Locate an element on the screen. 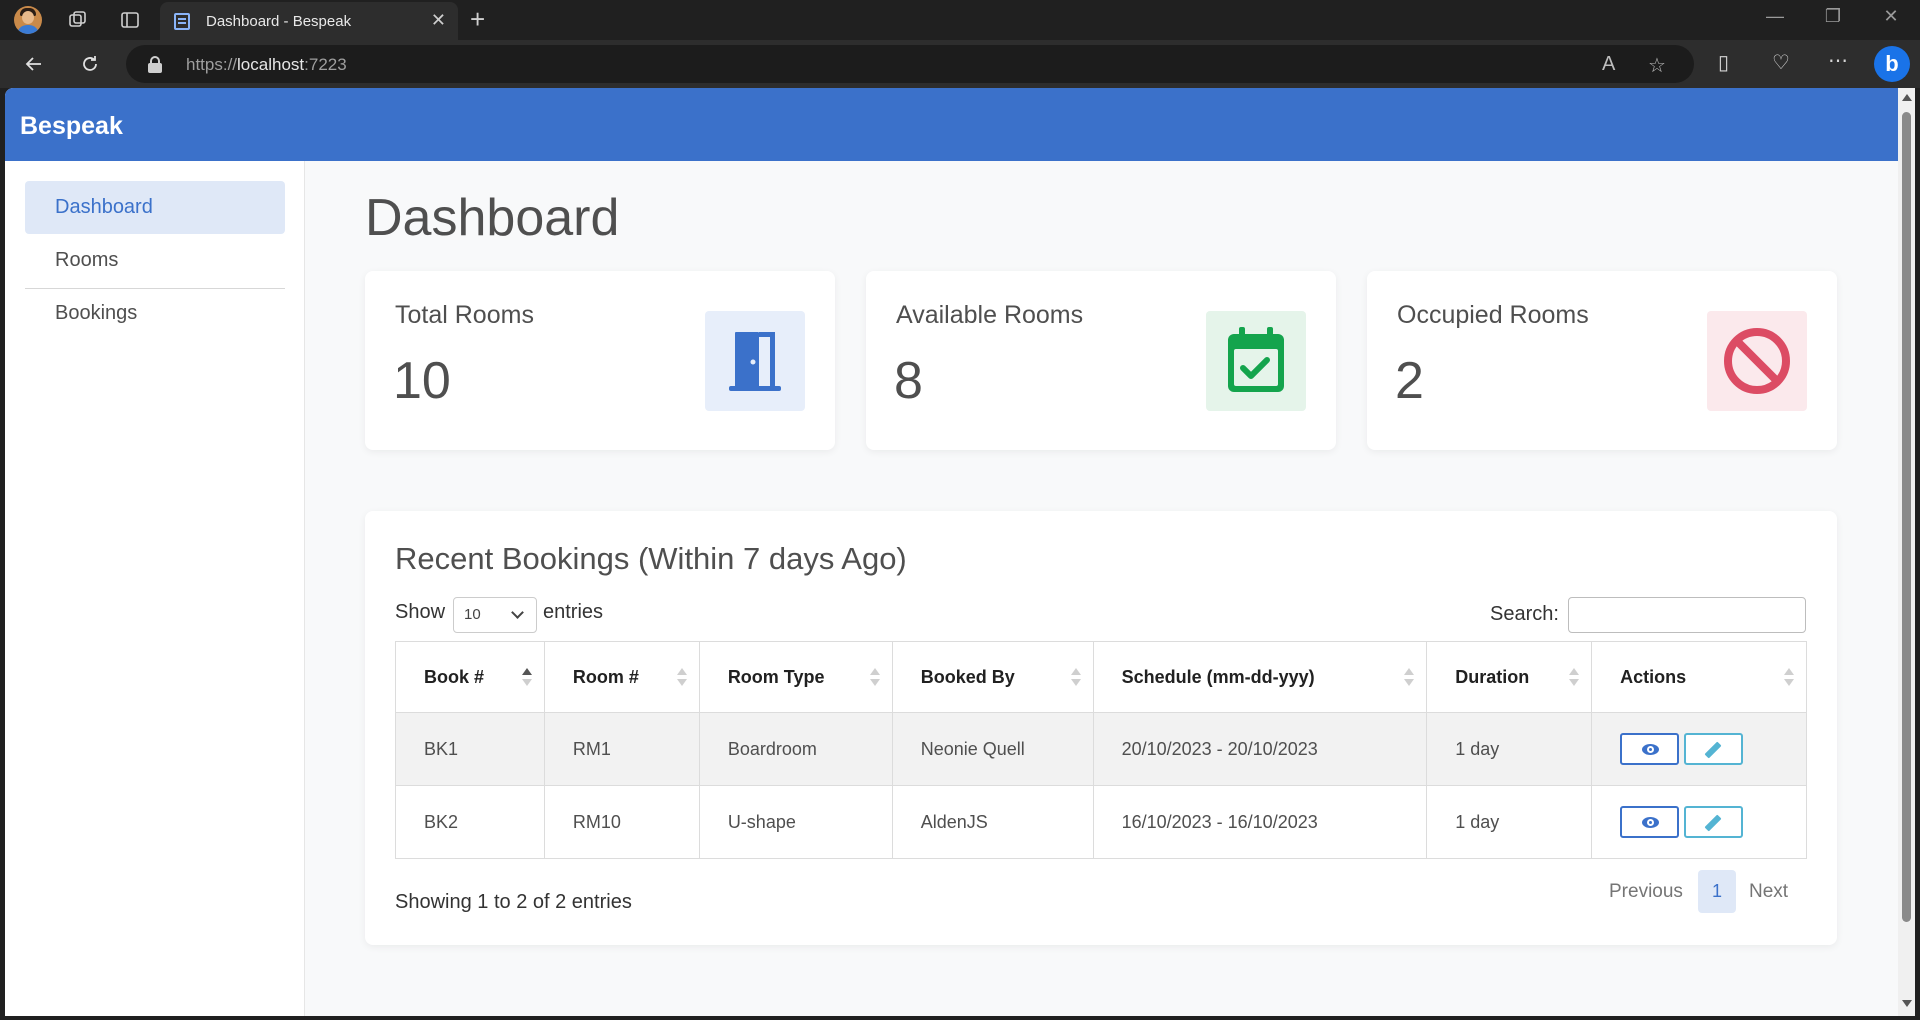 The width and height of the screenshot is (1920, 1020). cell-schedule: 20/10/2023 - 20/10/2023 is located at coordinates (1260, 749).